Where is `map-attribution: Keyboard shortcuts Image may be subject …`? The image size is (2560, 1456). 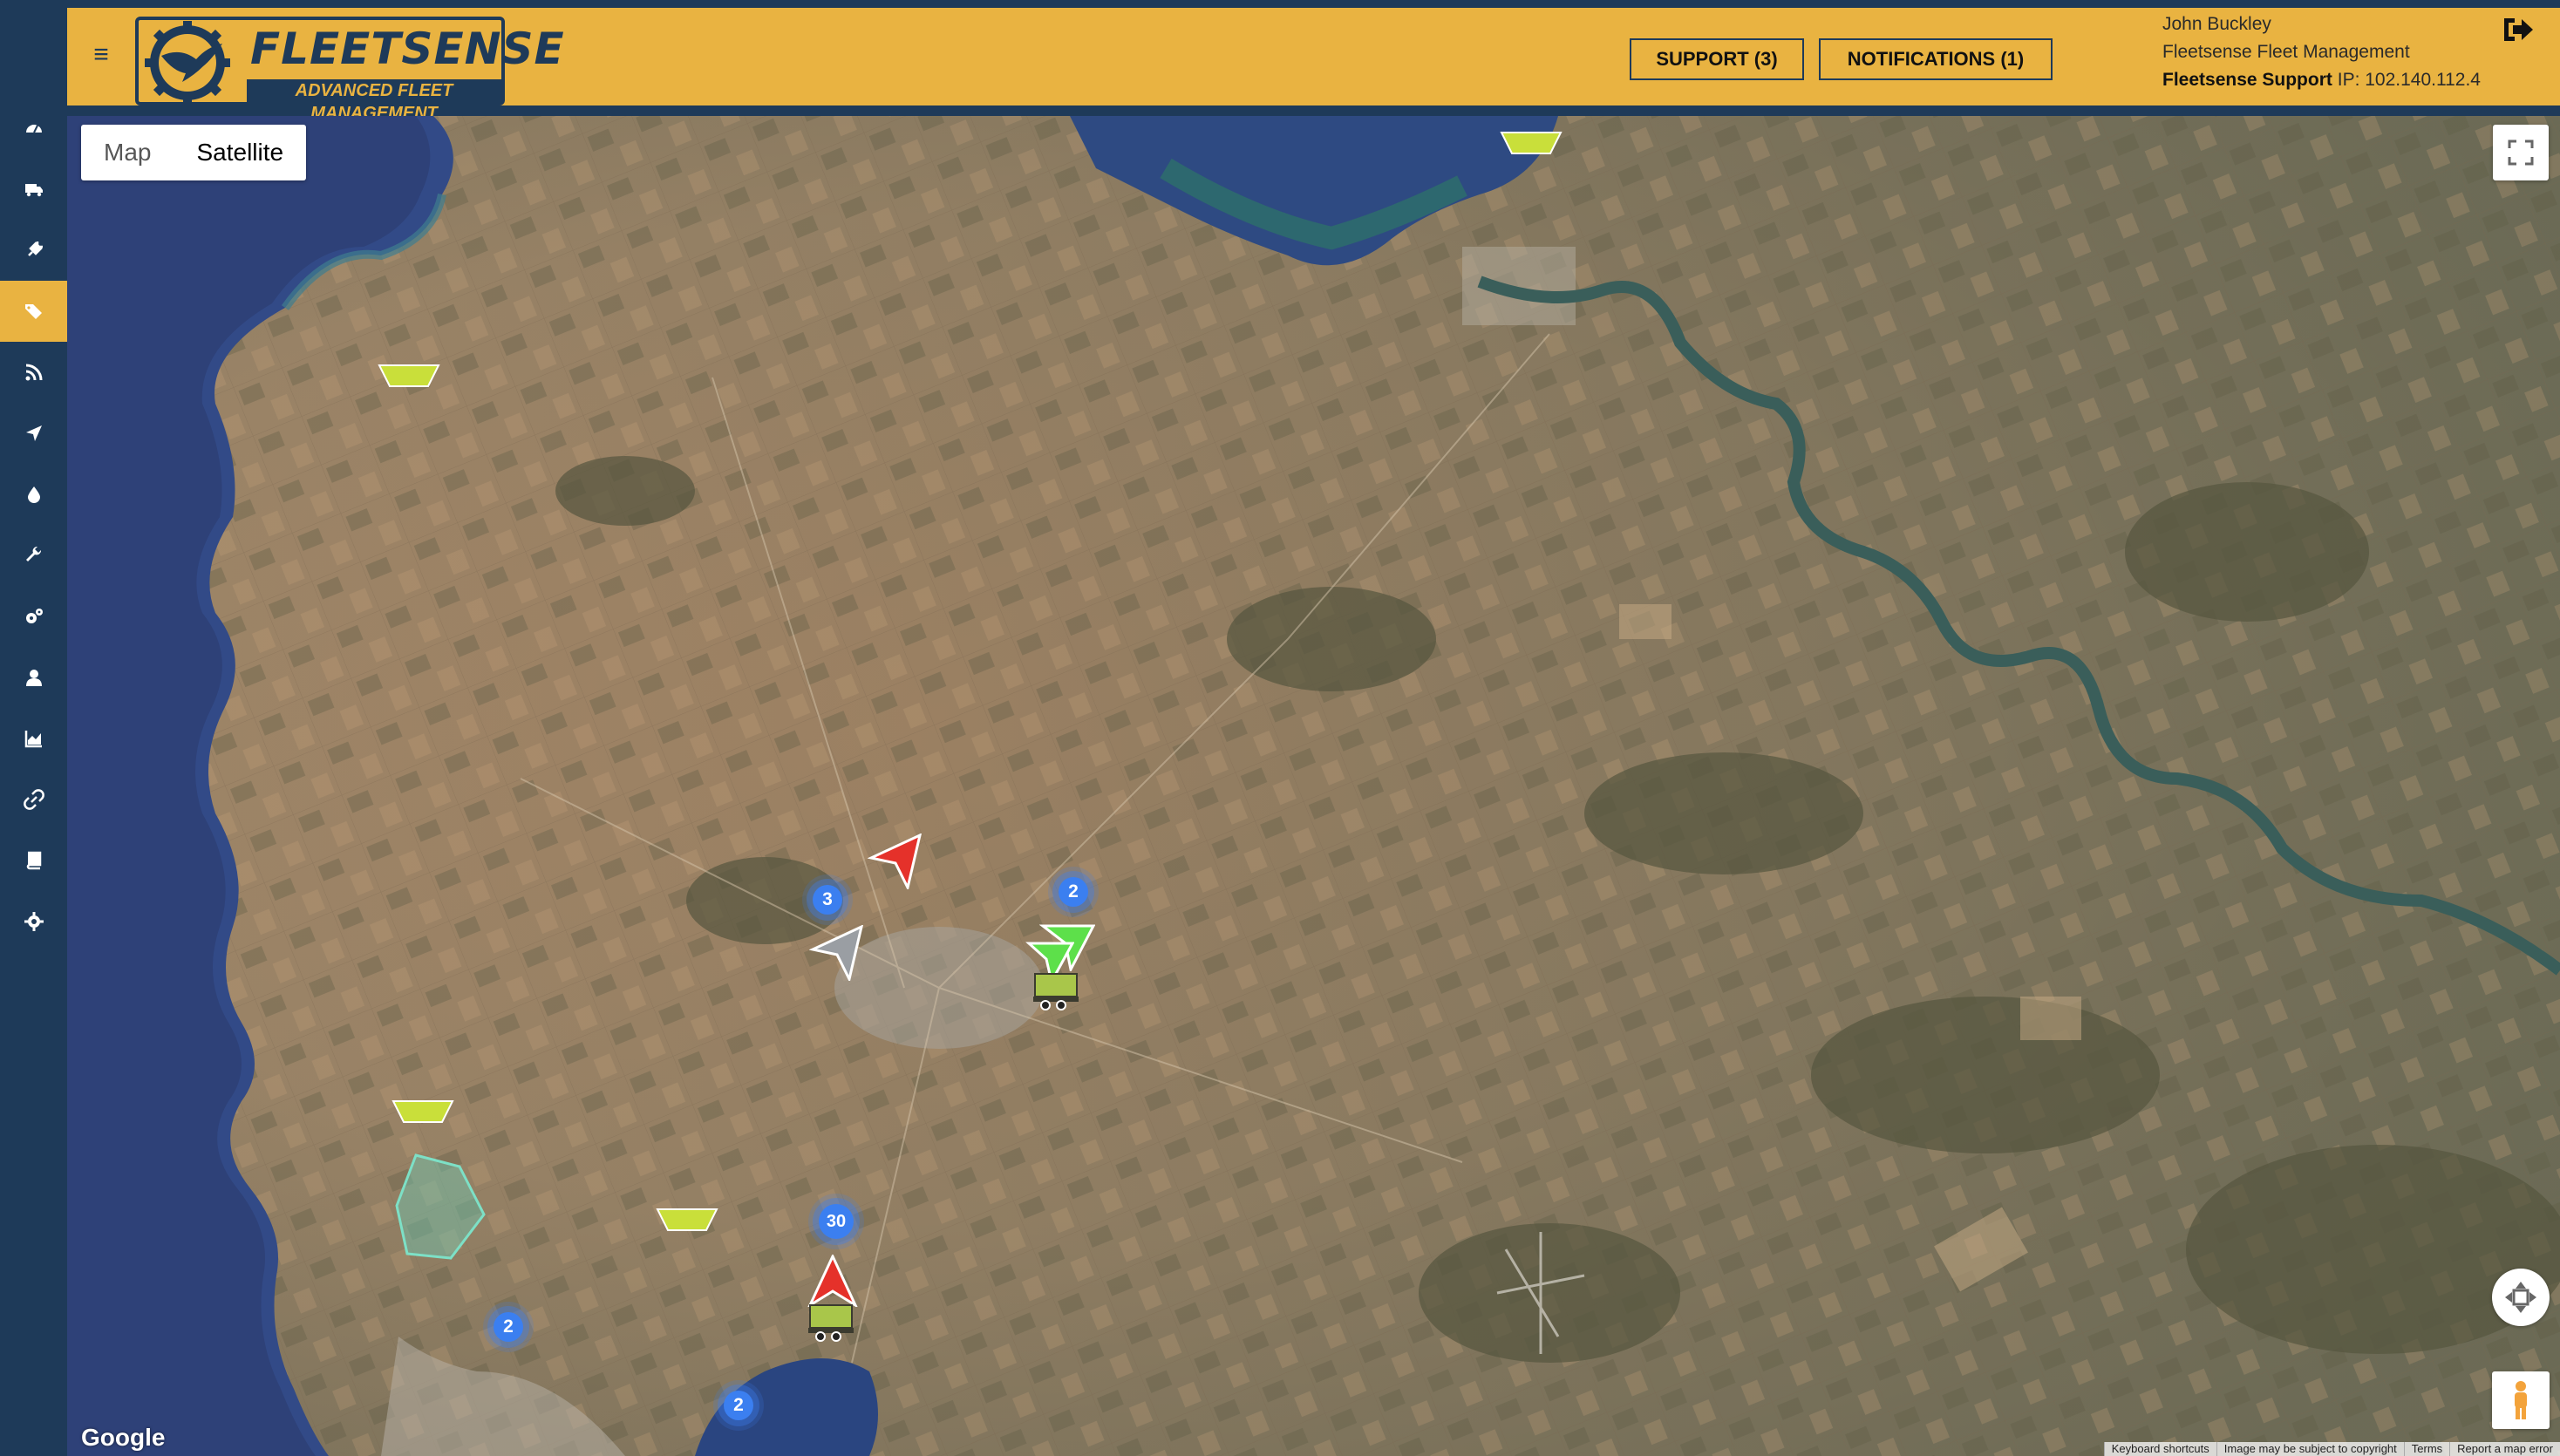 map-attribution: Keyboard shortcuts Image may be subject … is located at coordinates (2331, 1449).